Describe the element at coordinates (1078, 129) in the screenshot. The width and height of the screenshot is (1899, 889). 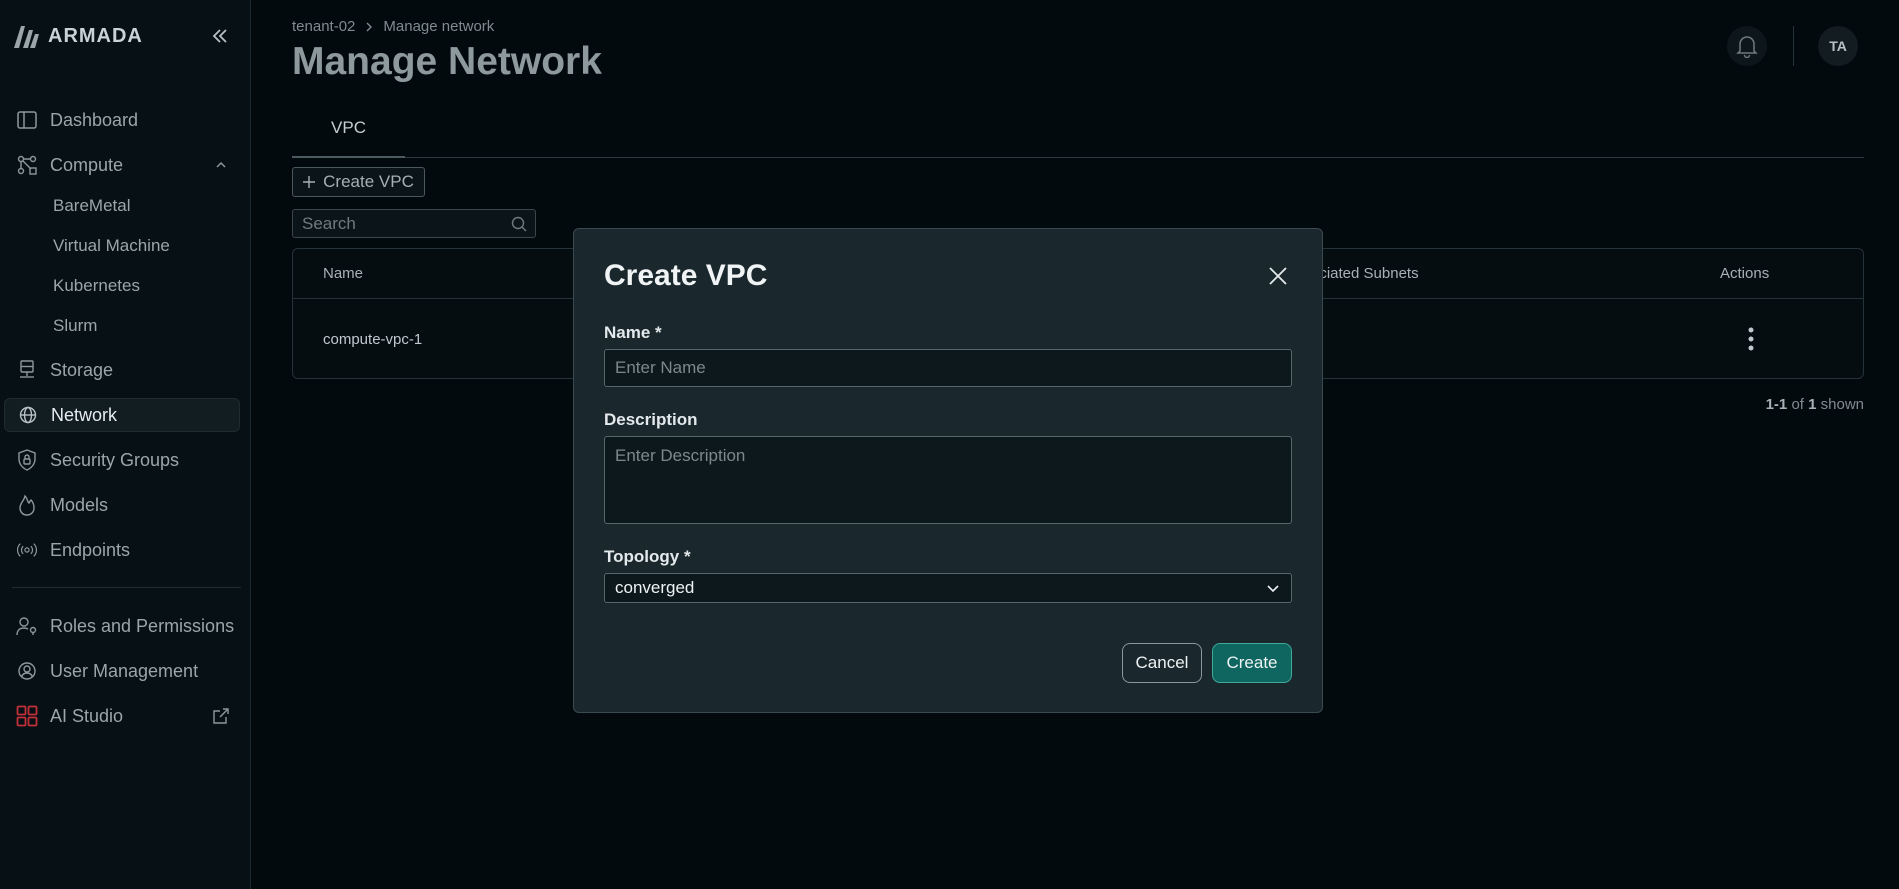
I see `tab-bar: VPC` at that location.